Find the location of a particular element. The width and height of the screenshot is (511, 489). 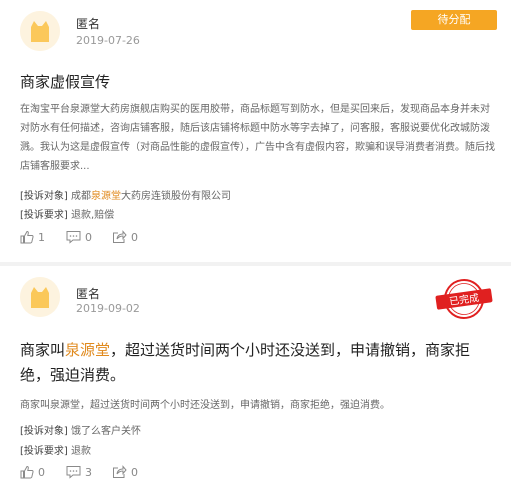

action-bar: 0 3 0 is located at coordinates (170, 472).